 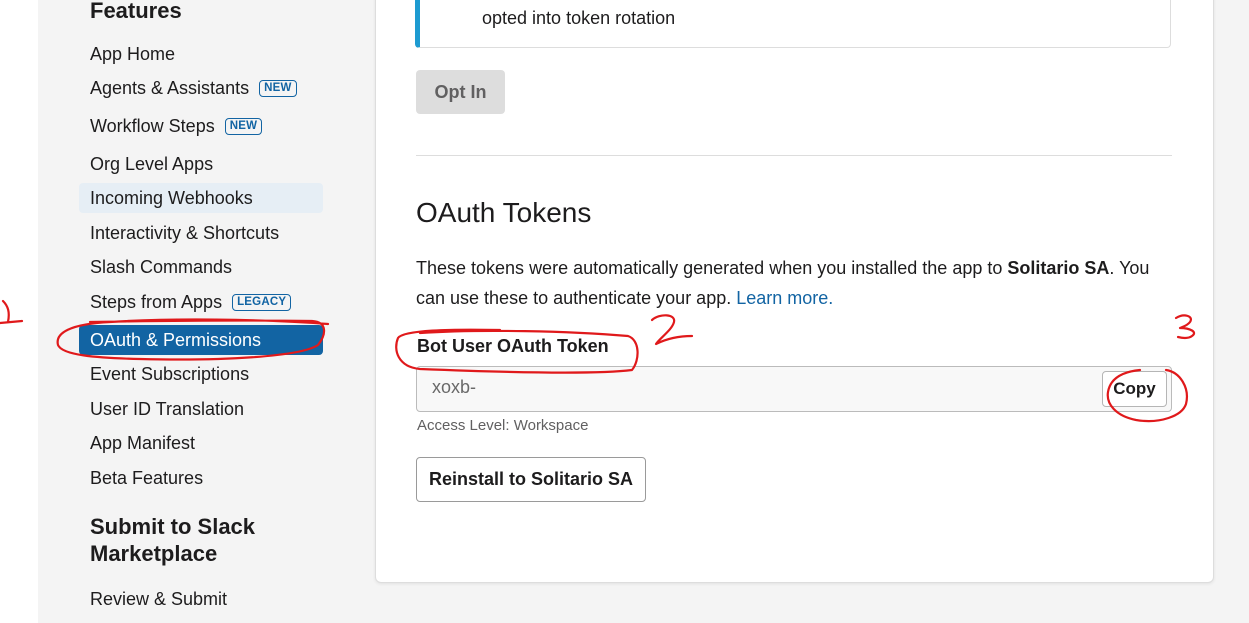 What do you see at coordinates (1134, 389) in the screenshot?
I see `copy-button: Copy` at bounding box center [1134, 389].